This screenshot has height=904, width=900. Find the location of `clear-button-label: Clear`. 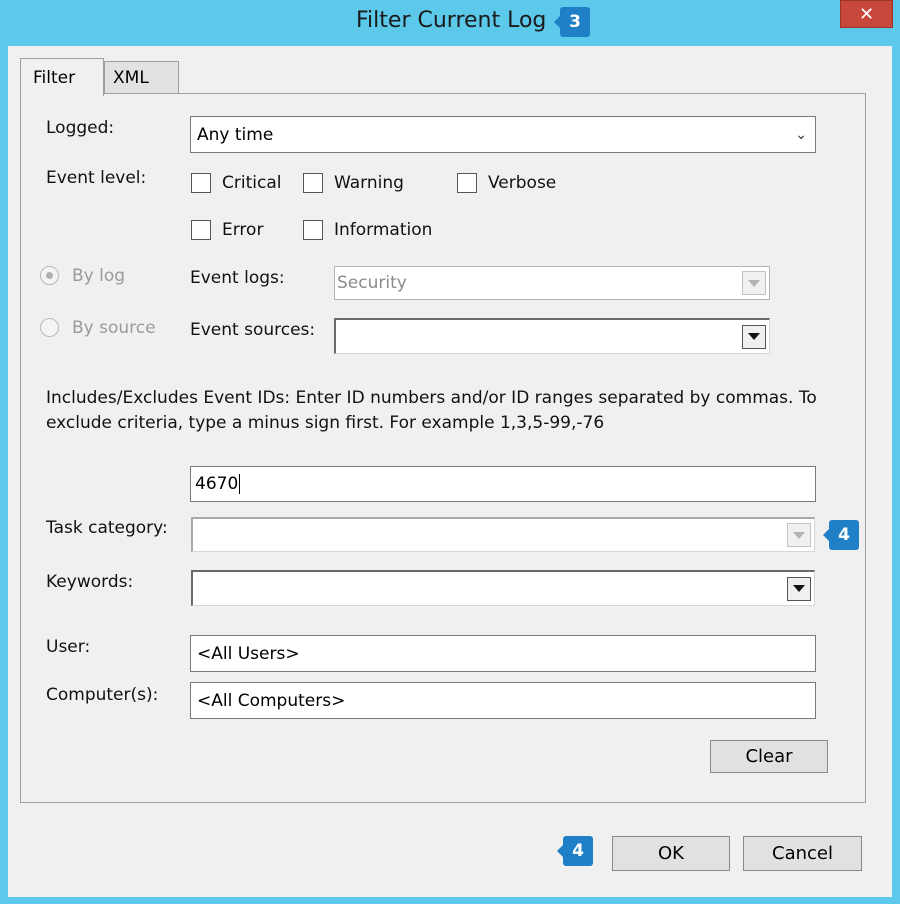

clear-button-label: Clear is located at coordinates (769, 756).